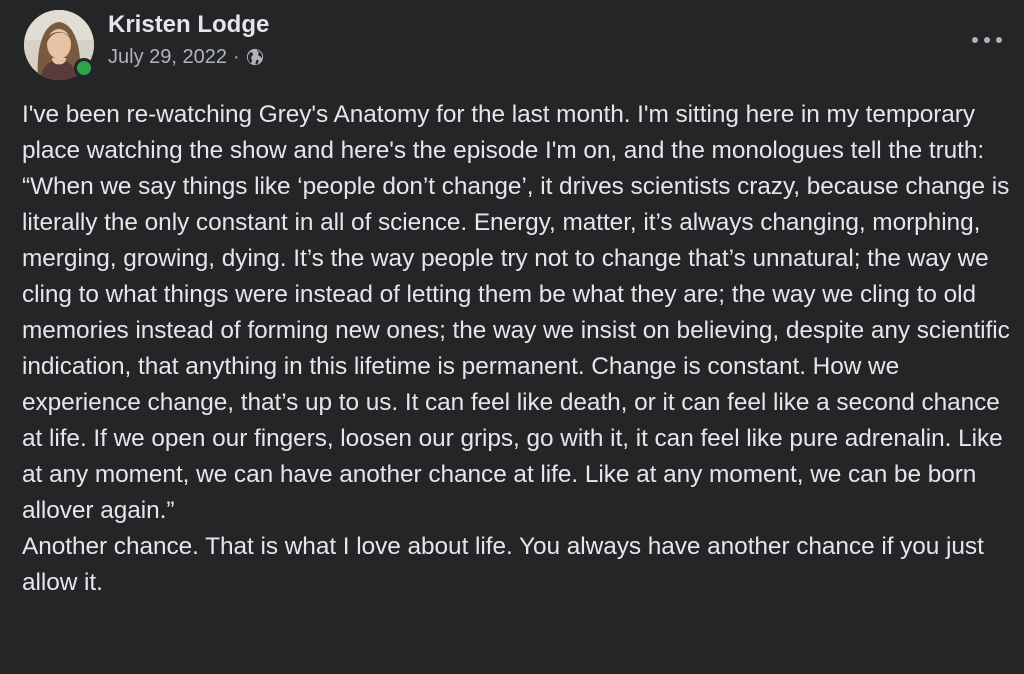 The height and width of the screenshot is (674, 1024). Describe the element at coordinates (255, 57) in the screenshot. I see `globe-icon` at that location.